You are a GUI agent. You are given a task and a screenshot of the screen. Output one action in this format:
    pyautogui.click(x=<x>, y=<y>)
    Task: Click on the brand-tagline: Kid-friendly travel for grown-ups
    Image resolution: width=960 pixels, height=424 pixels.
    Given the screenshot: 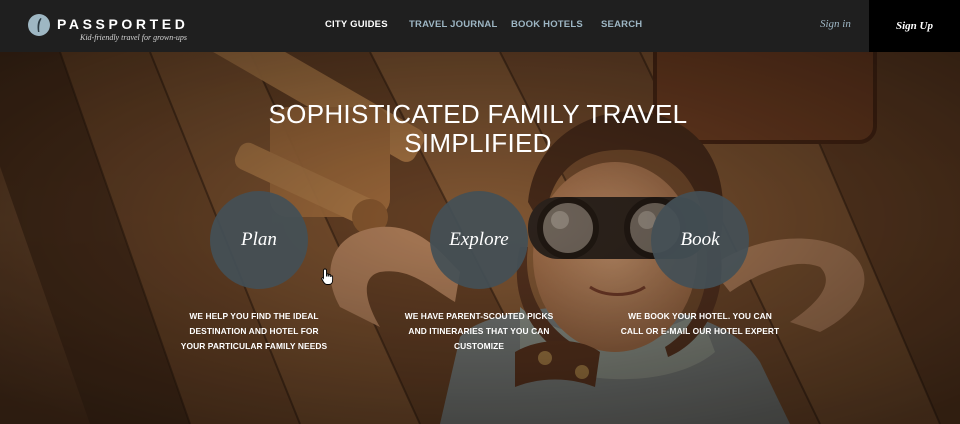 What is the action you would take?
    pyautogui.click(x=134, y=37)
    